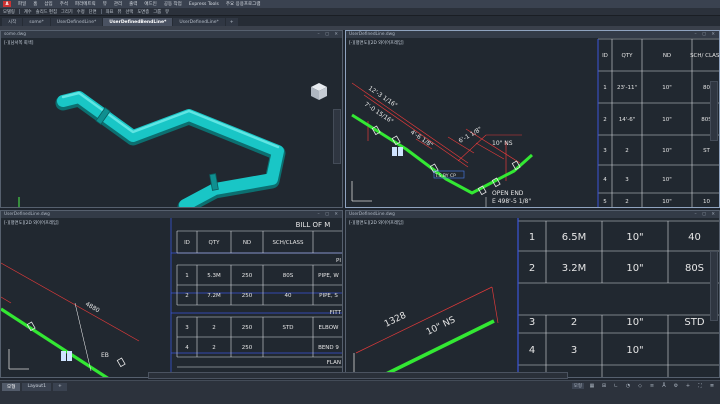 Image resolution: width=720 pixels, height=404 pixels. I want to click on menu-item: 홈, so click(35, 4).